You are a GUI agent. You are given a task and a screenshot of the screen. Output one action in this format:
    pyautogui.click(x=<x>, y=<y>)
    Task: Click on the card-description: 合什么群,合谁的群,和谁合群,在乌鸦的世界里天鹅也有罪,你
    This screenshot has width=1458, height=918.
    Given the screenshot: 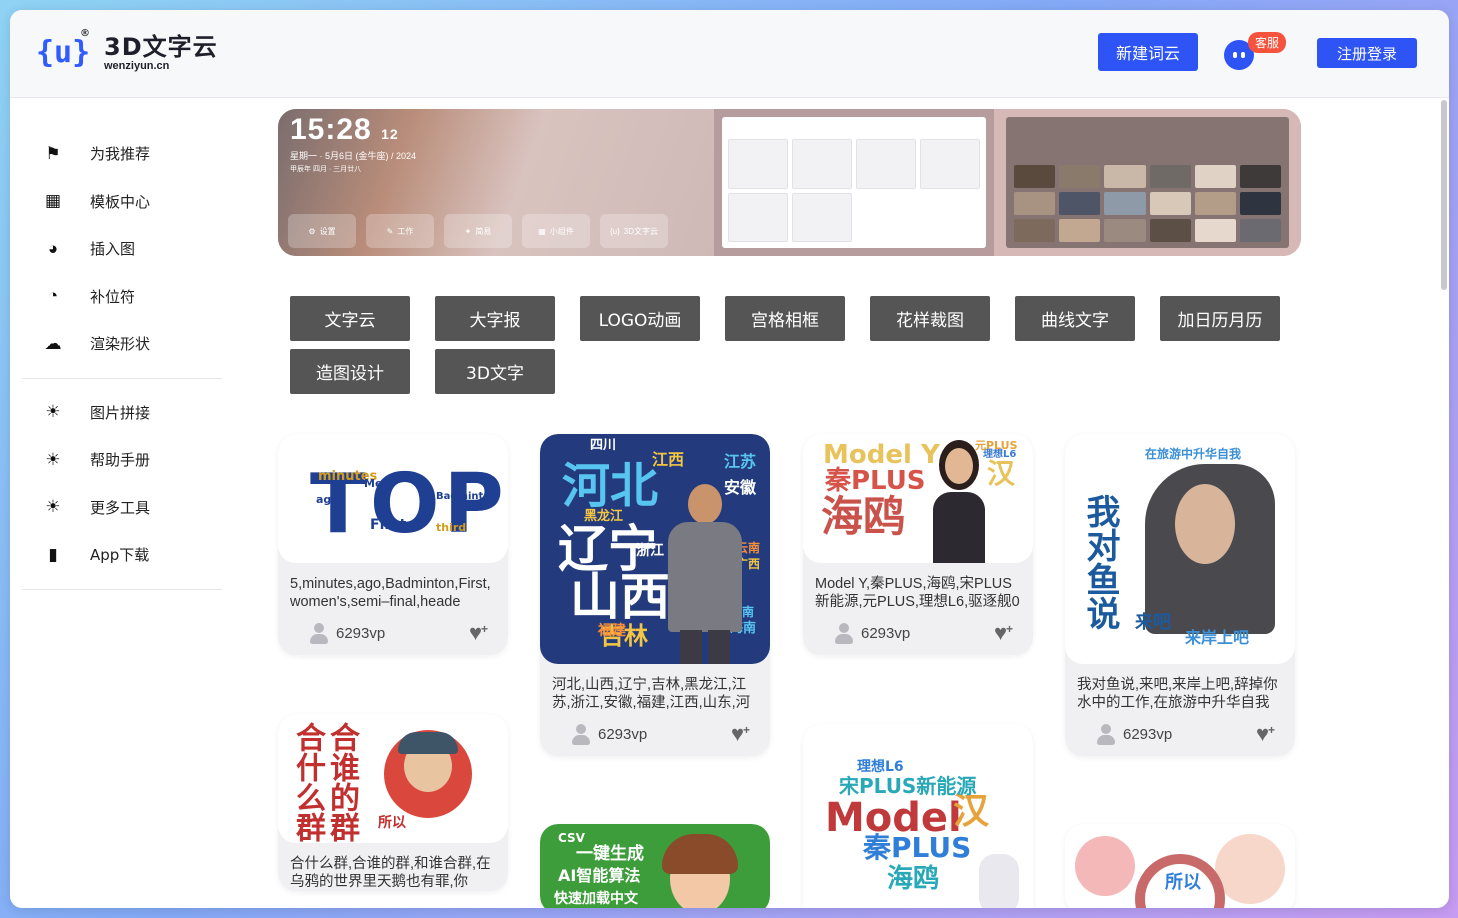 What is the action you would take?
    pyautogui.click(x=390, y=873)
    